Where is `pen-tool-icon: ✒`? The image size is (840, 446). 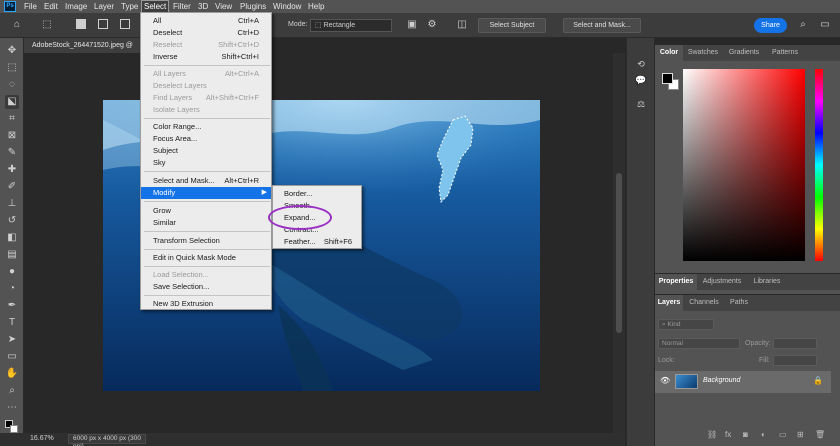 pen-tool-icon: ✒ is located at coordinates (12, 306).